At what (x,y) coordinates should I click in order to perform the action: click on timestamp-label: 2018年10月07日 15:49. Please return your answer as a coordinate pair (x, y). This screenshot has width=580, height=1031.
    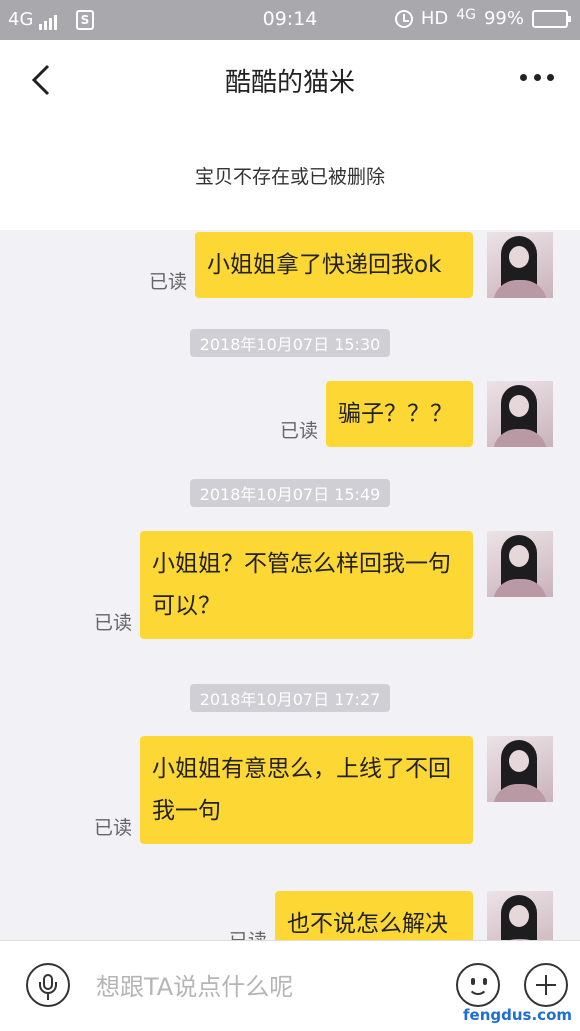
    Looking at the image, I should click on (290, 493).